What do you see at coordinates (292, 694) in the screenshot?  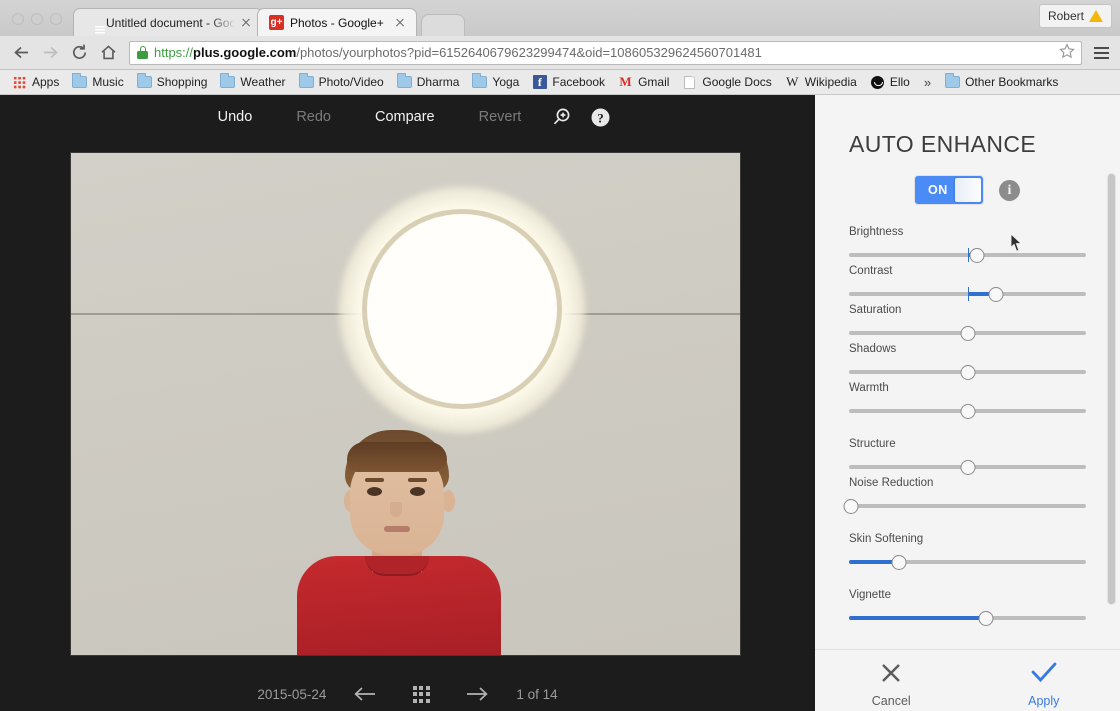 I see `photo-date: 2015-05-24` at bounding box center [292, 694].